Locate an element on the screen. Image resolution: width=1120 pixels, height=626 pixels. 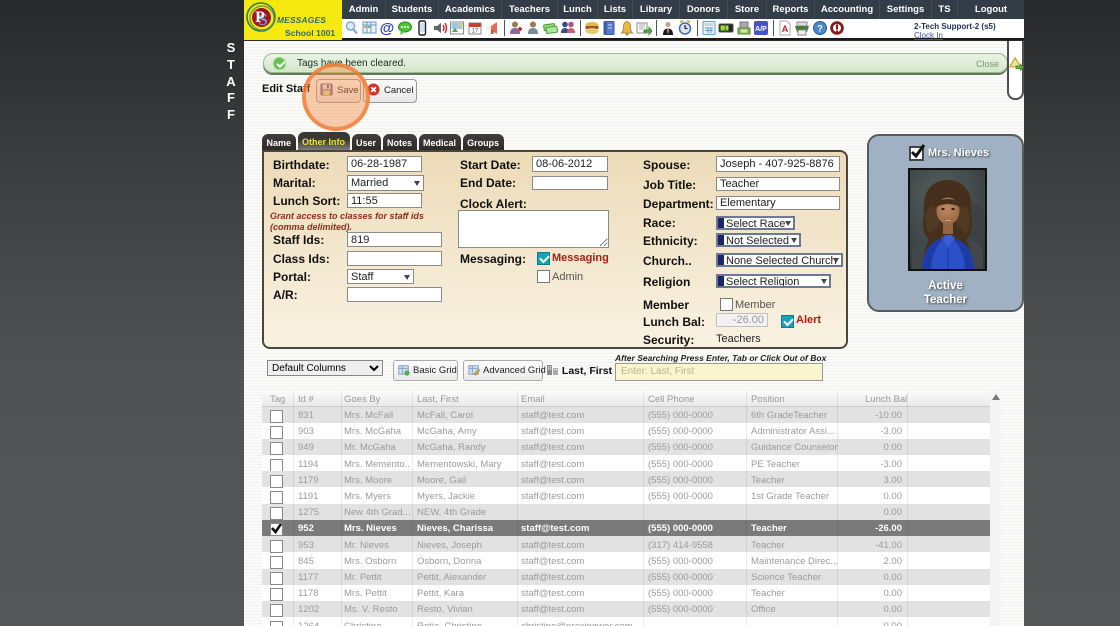
svg-text: A/P is located at coordinates (761, 29).